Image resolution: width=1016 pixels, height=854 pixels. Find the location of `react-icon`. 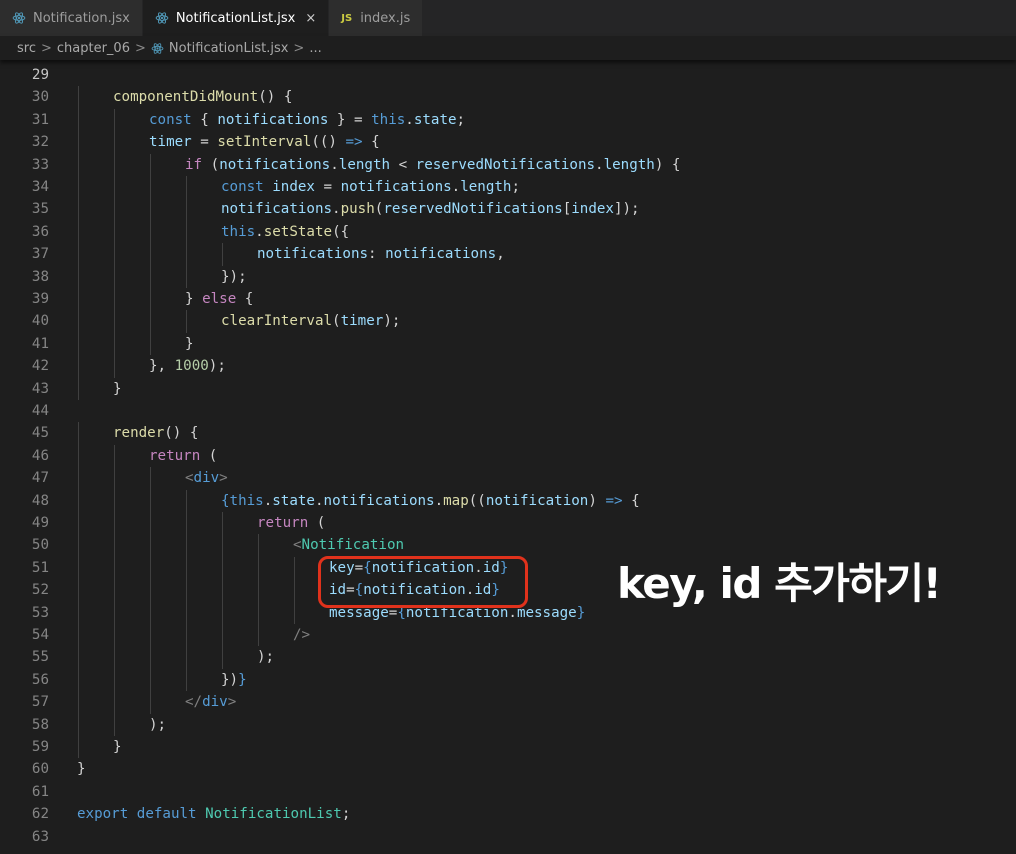

react-icon is located at coordinates (162, 18).